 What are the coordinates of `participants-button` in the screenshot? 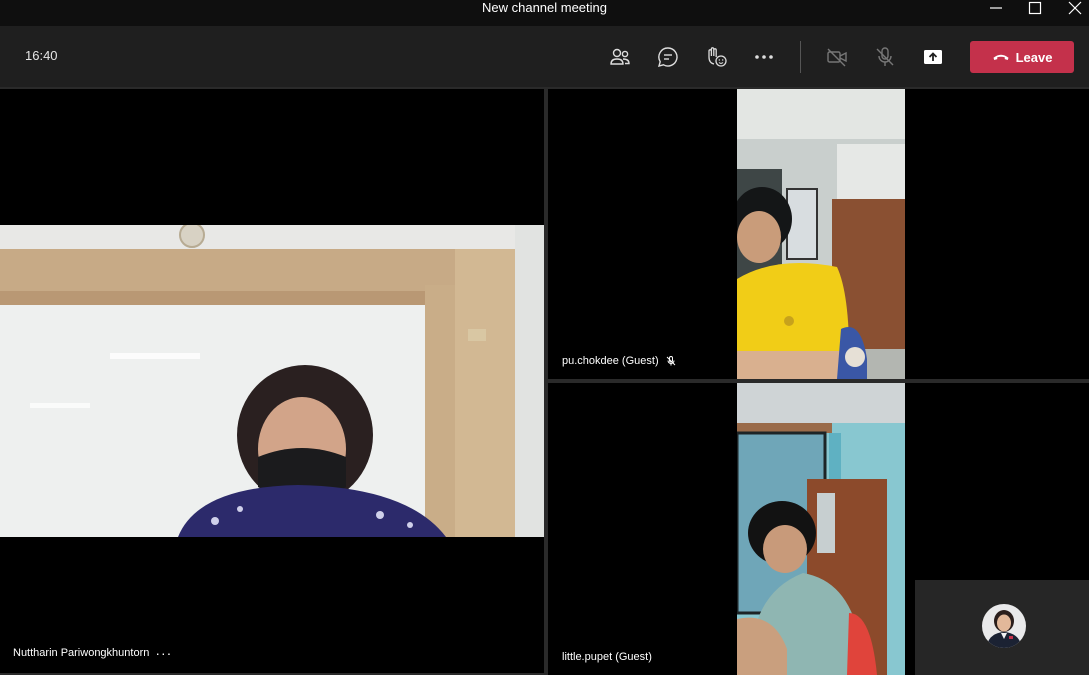 It's located at (620, 57).